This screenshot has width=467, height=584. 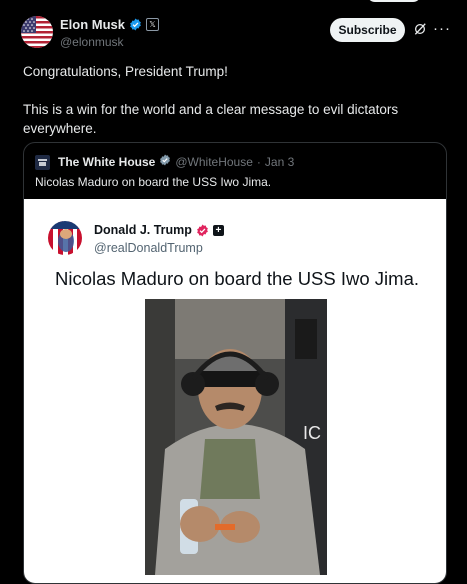 What do you see at coordinates (218, 230) in the screenshot?
I see `plus-badge-icon: +` at bounding box center [218, 230].